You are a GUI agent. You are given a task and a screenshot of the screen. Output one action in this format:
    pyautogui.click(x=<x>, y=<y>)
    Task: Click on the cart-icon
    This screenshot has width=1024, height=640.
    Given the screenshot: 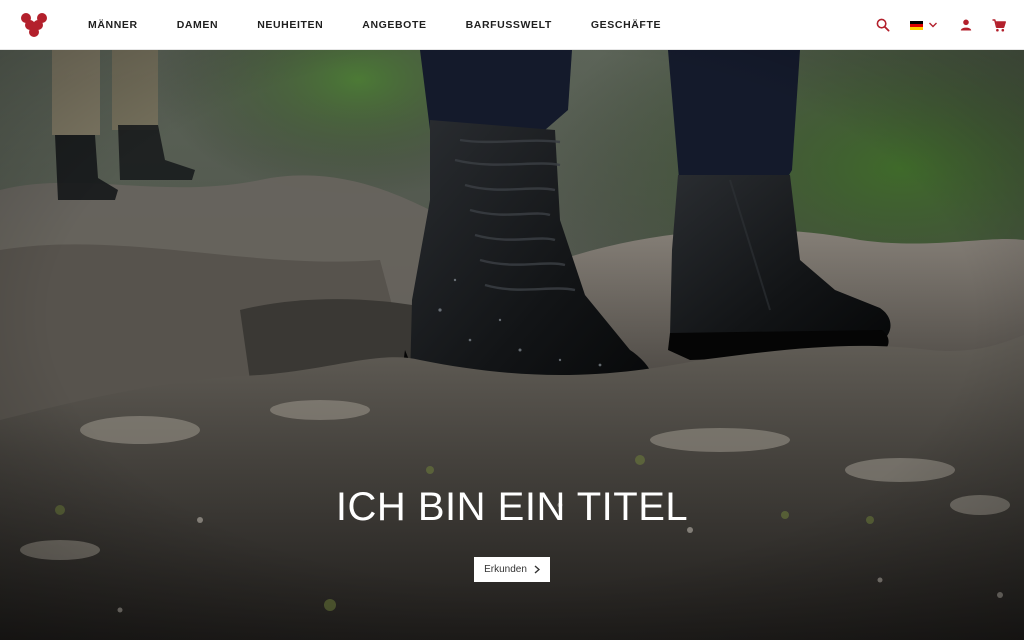 What is the action you would take?
    pyautogui.click(x=999, y=24)
    